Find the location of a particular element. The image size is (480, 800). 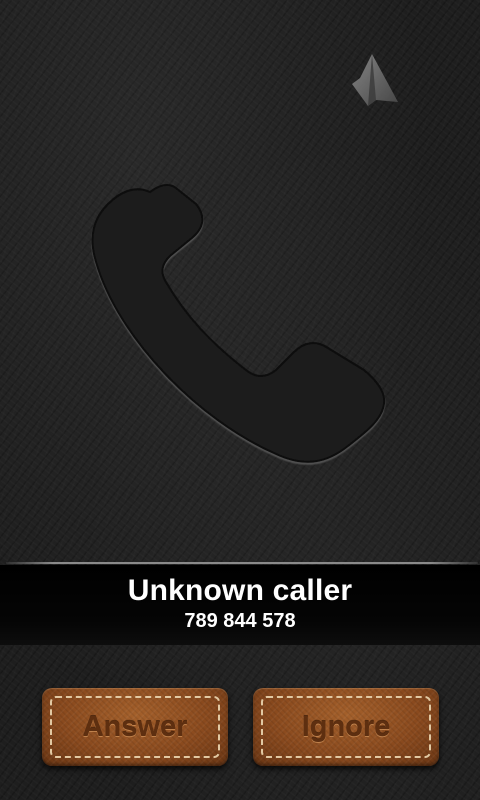

caller-info-bar: Unknown caller 789 844 578 is located at coordinates (240, 605).